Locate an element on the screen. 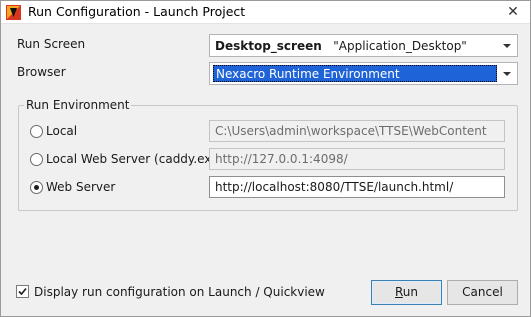  run-button-label: un is located at coordinates (410, 292).